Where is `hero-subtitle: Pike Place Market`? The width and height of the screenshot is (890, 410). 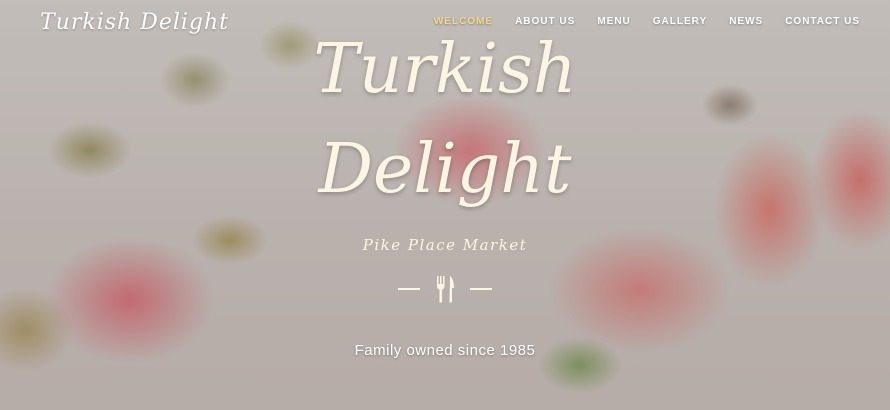
hero-subtitle: Pike Place Market is located at coordinates (445, 245).